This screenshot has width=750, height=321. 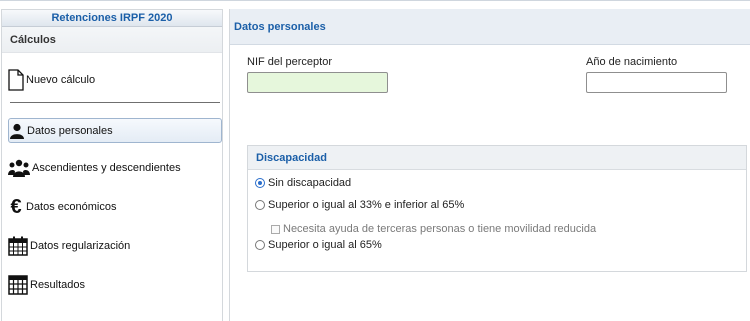 What do you see at coordinates (80, 246) in the screenshot?
I see `sidebar-item-label: Datos regularización` at bounding box center [80, 246].